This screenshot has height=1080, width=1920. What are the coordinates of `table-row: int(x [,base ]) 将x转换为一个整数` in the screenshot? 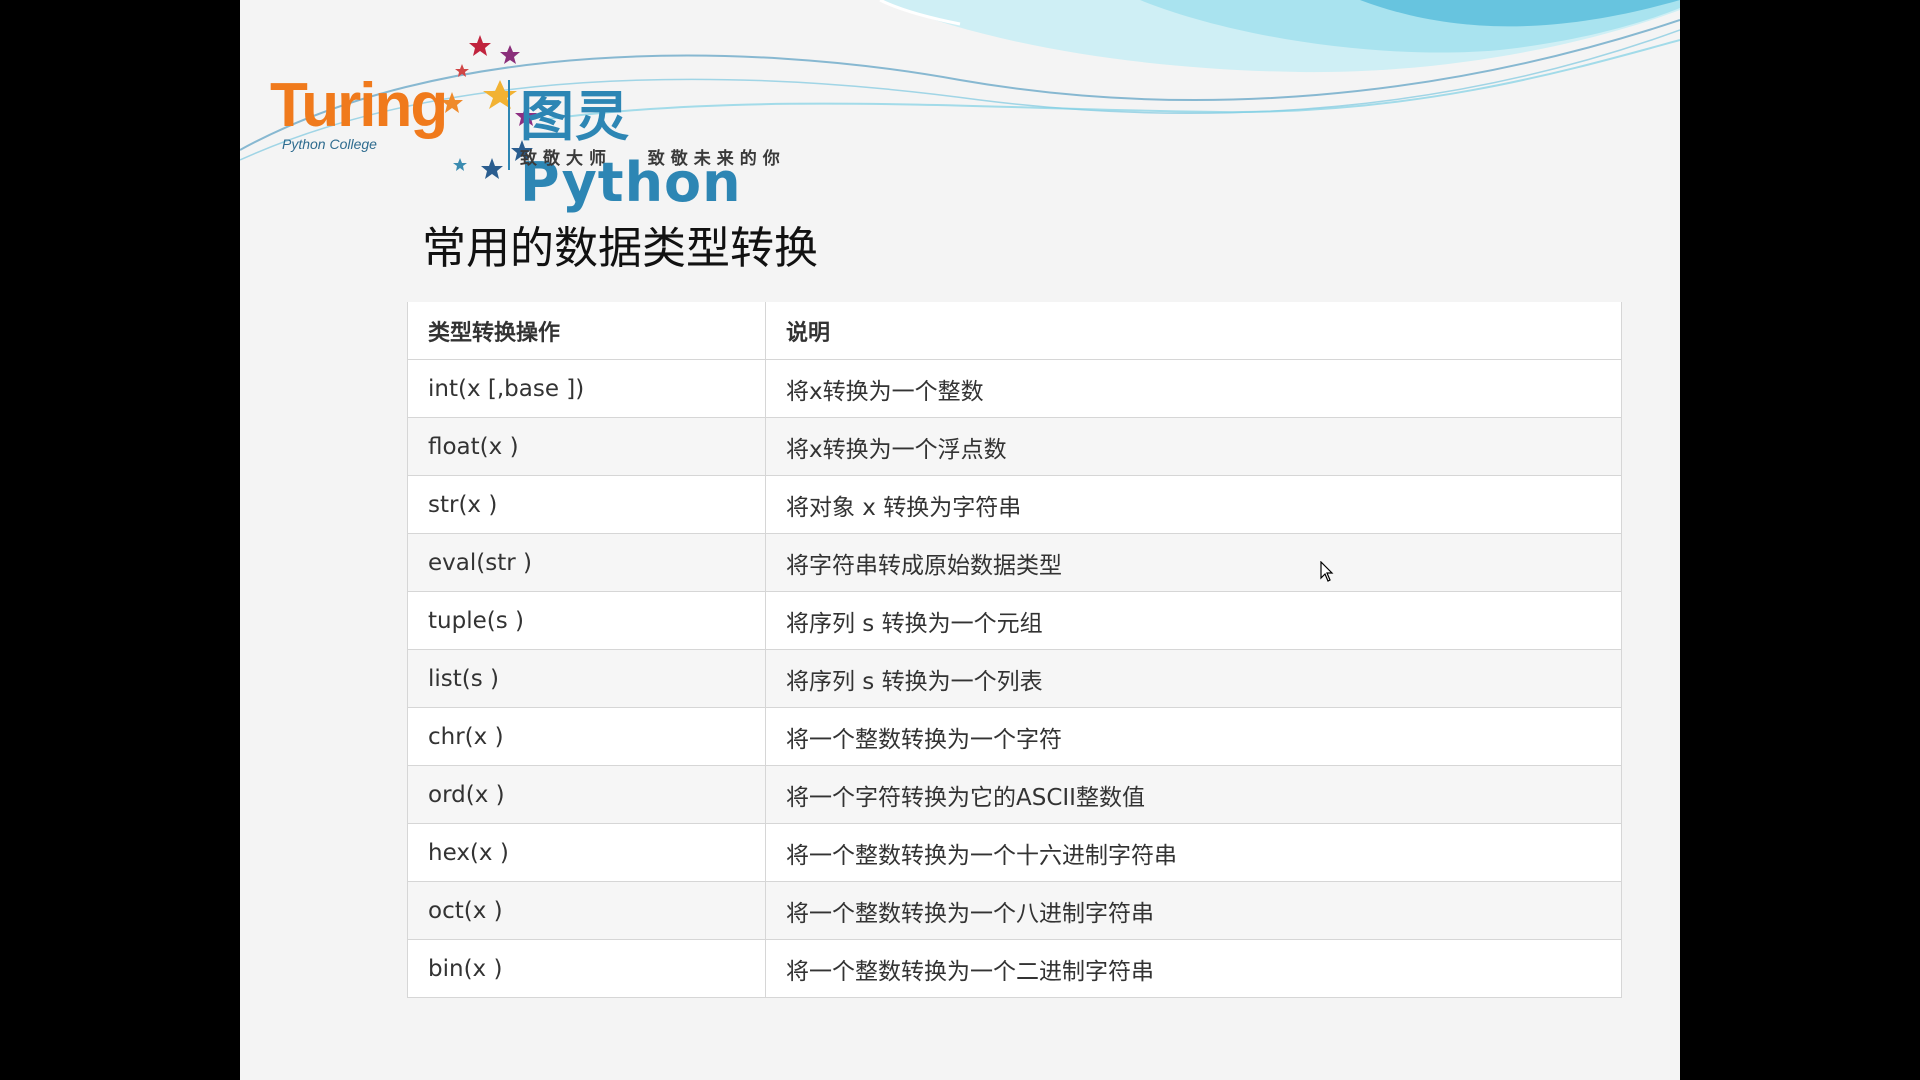 It's located at (1014, 388).